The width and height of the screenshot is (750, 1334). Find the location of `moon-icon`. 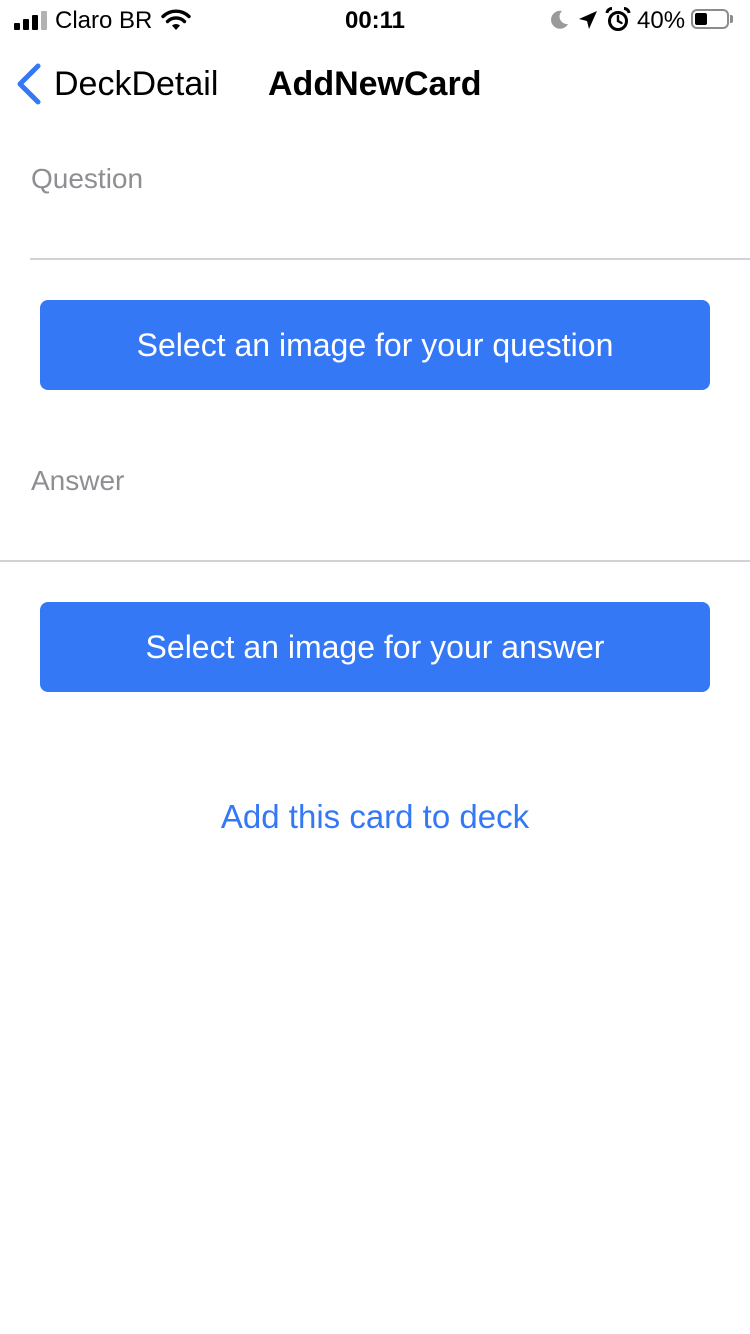

moon-icon is located at coordinates (559, 19).